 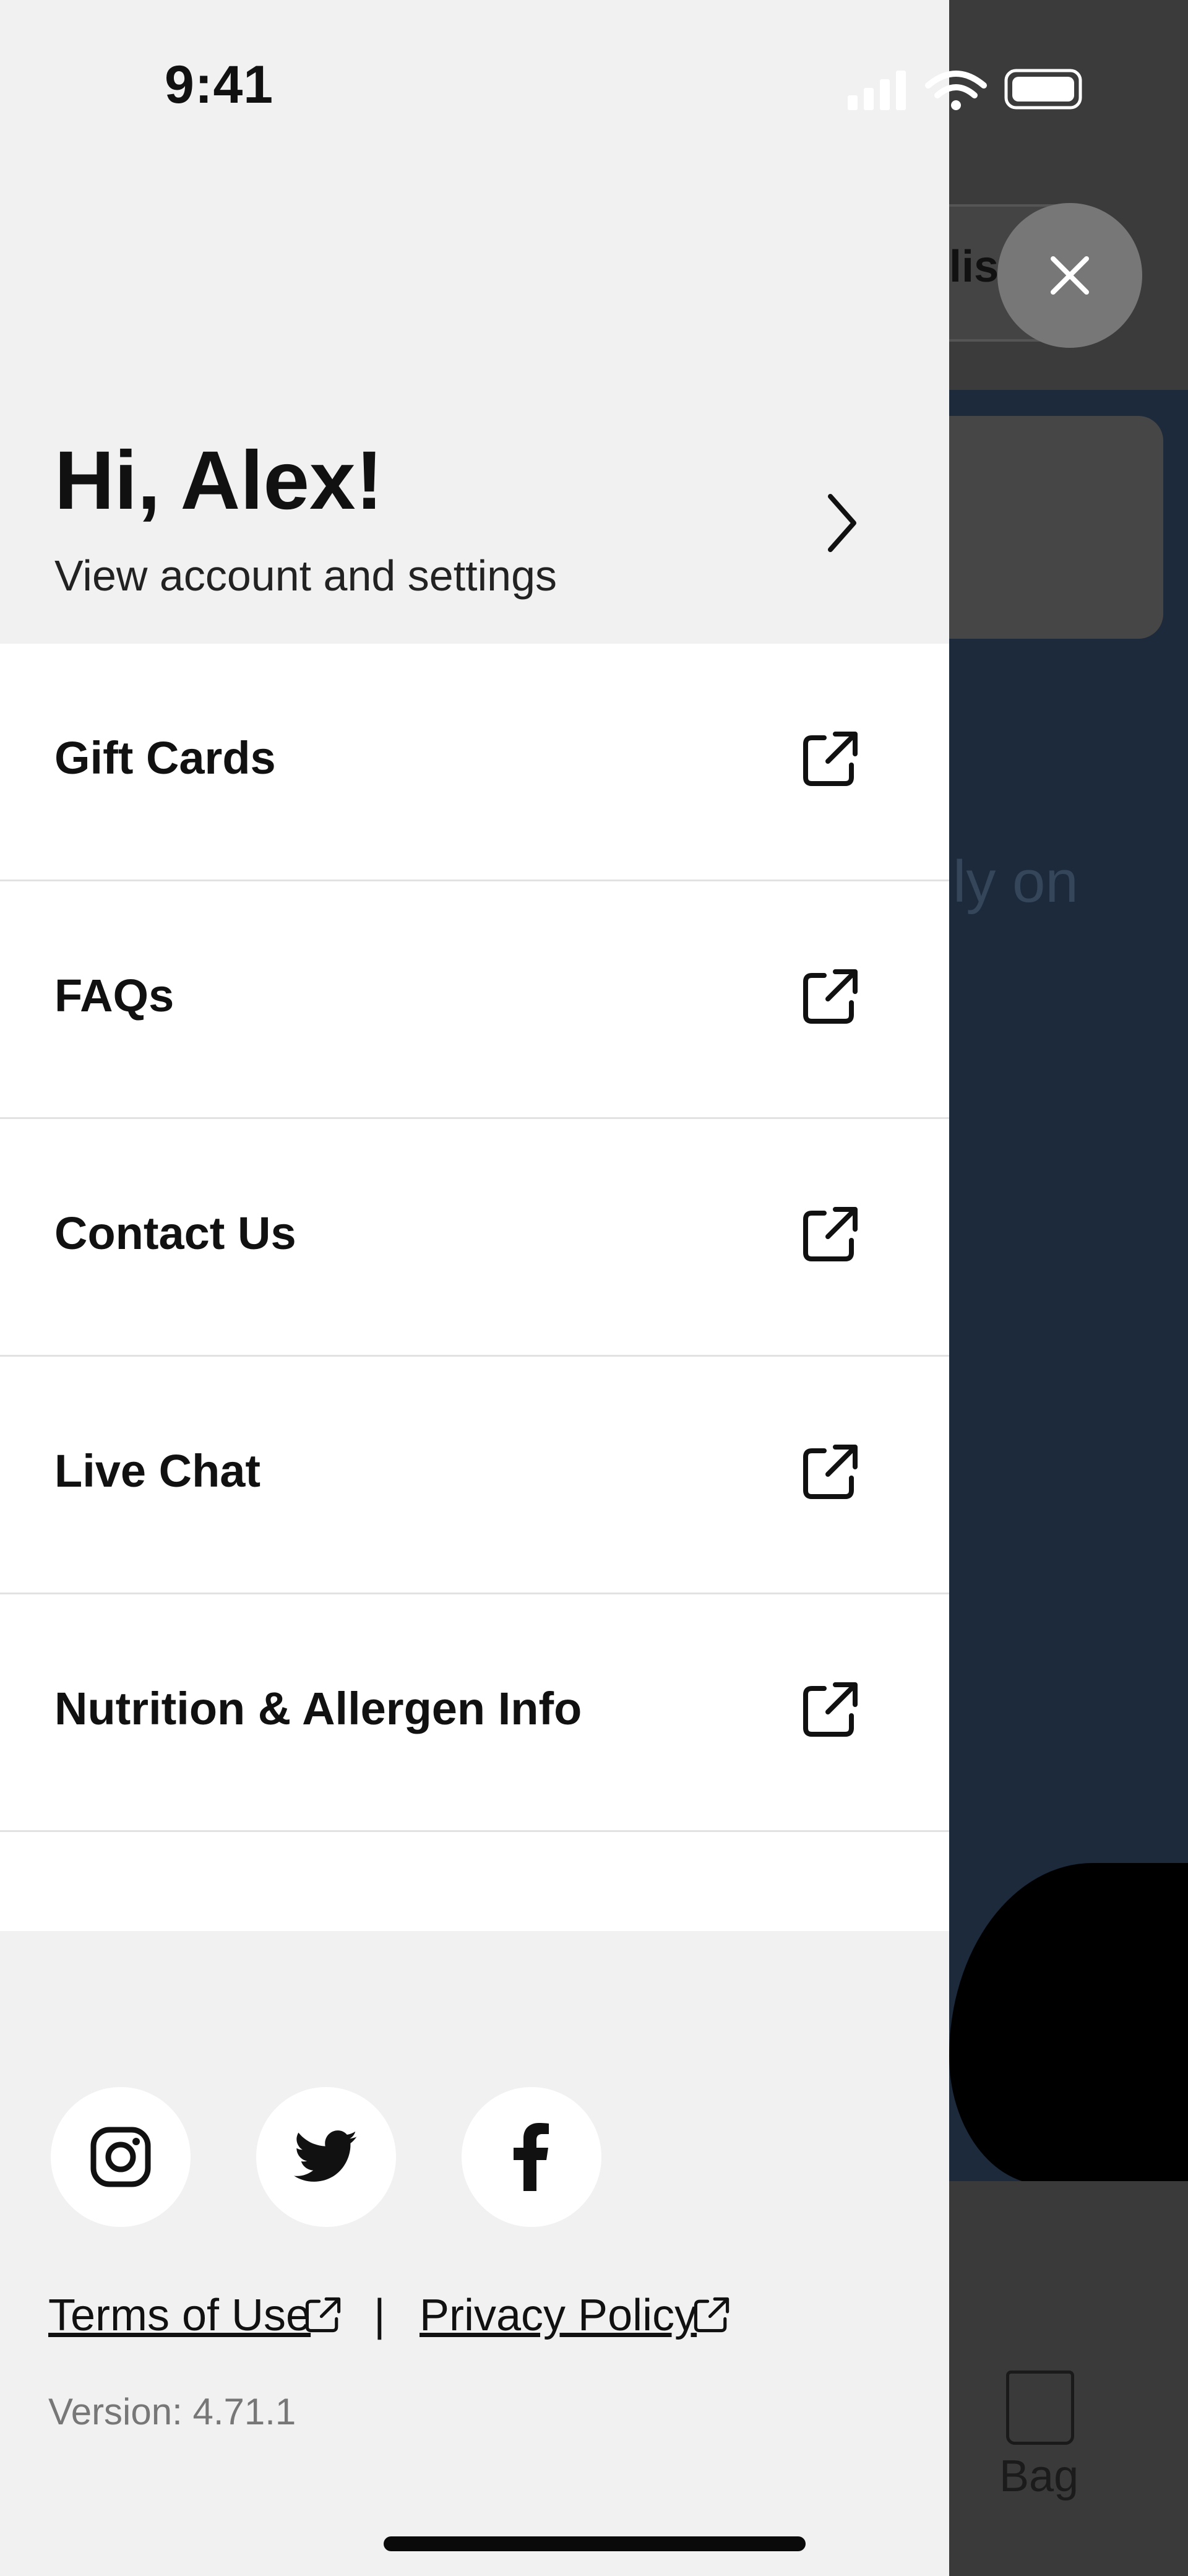 I want to click on menu-item-label: Gift Cards, so click(x=165, y=758).